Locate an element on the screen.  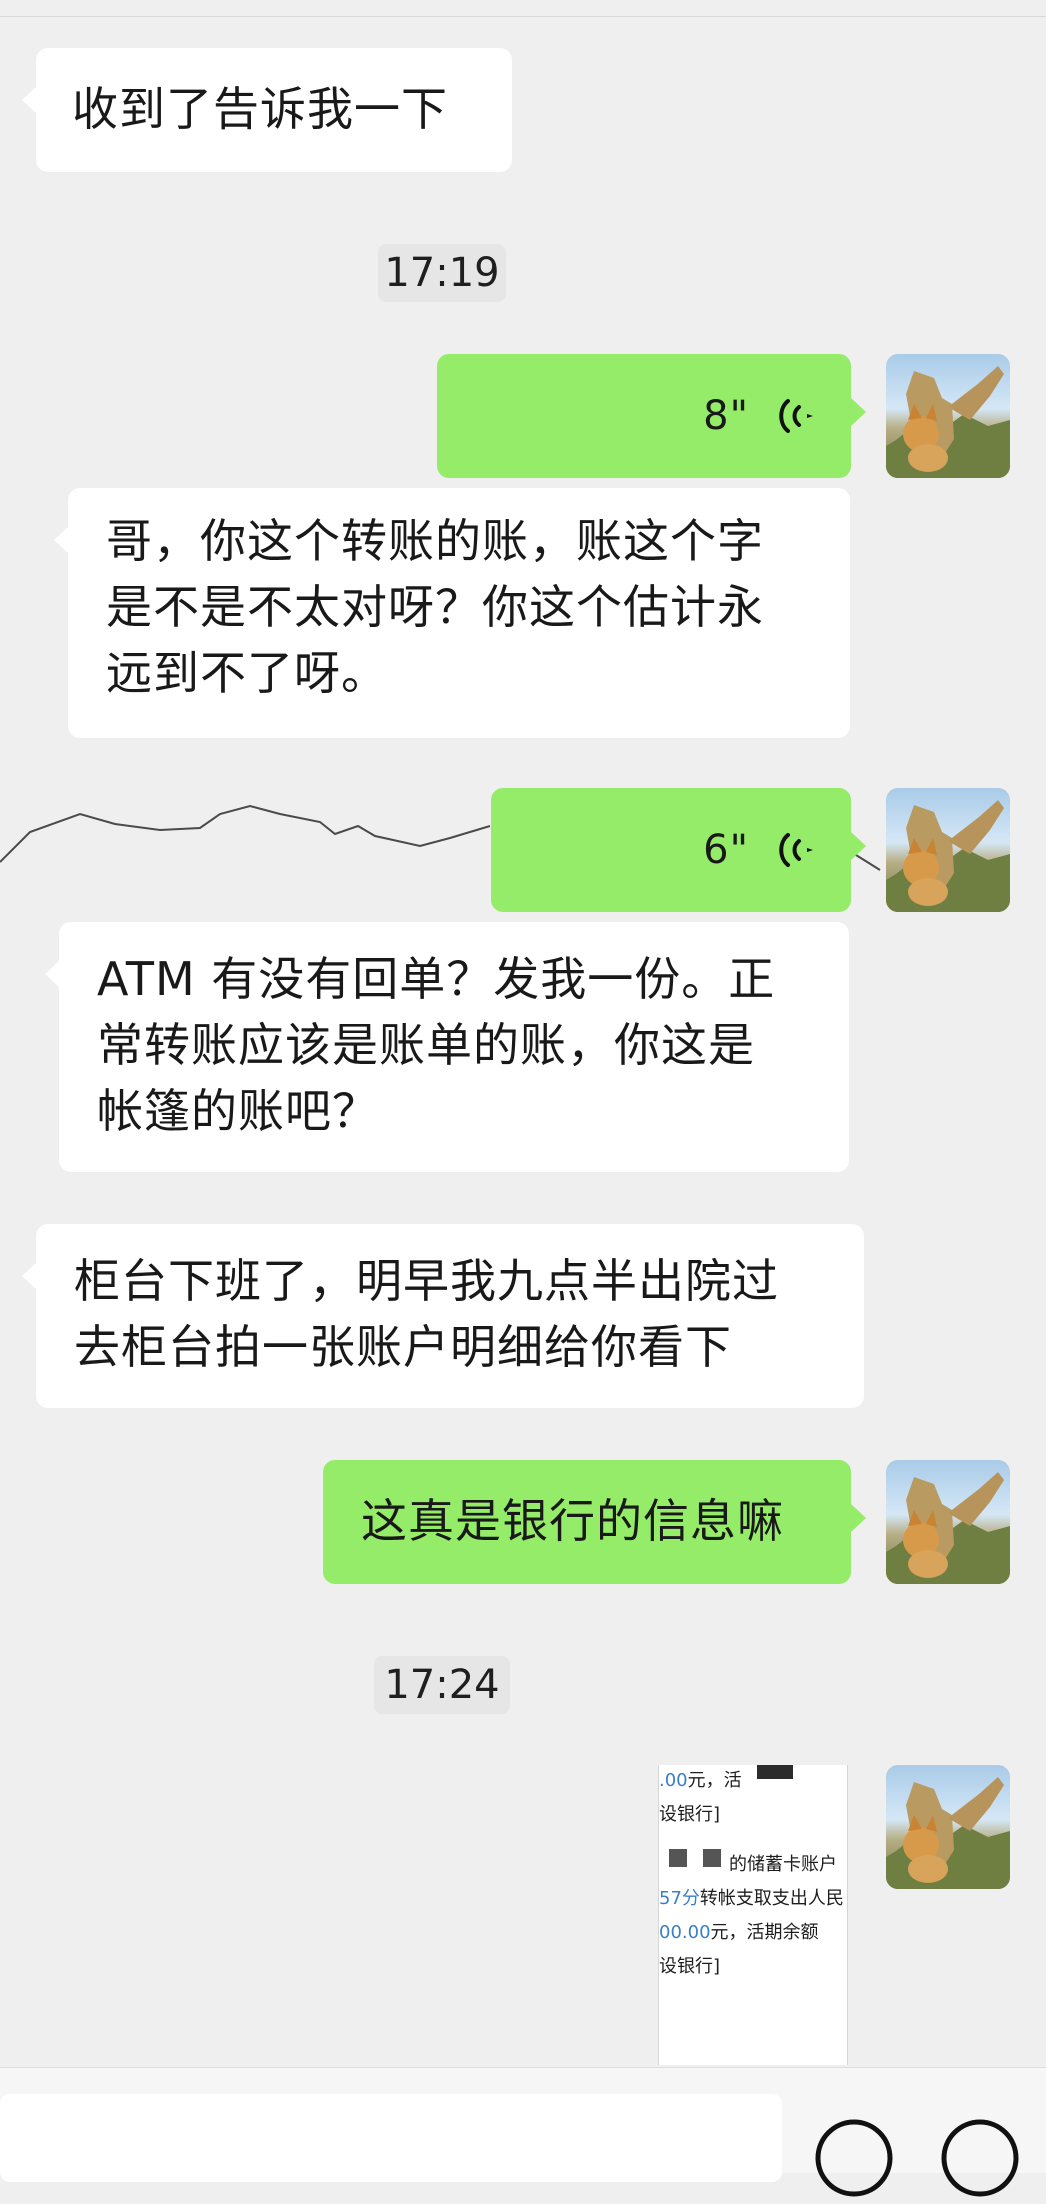
message-line-3: 远到不了呀。 is located at coordinates (247, 673).